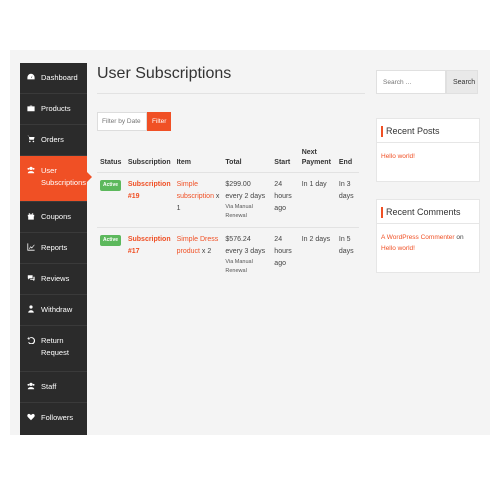 The height and width of the screenshot is (500, 500). I want to click on column-header-subscription: Subscription, so click(149, 162).